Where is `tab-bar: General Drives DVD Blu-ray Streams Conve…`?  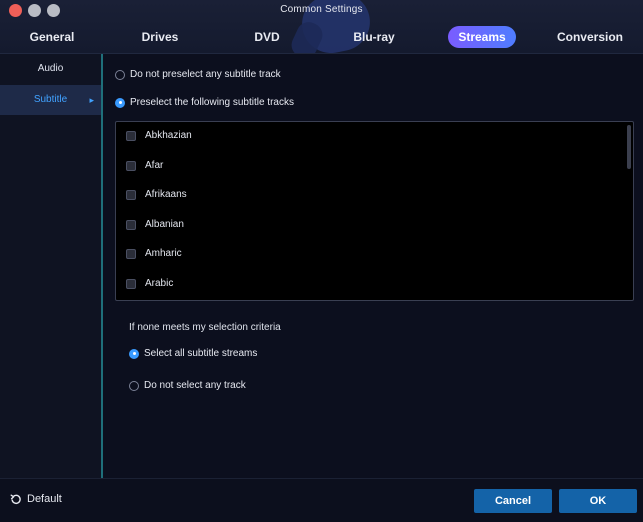
tab-bar: General Drives DVD Blu-ray Streams Conve… is located at coordinates (321, 37).